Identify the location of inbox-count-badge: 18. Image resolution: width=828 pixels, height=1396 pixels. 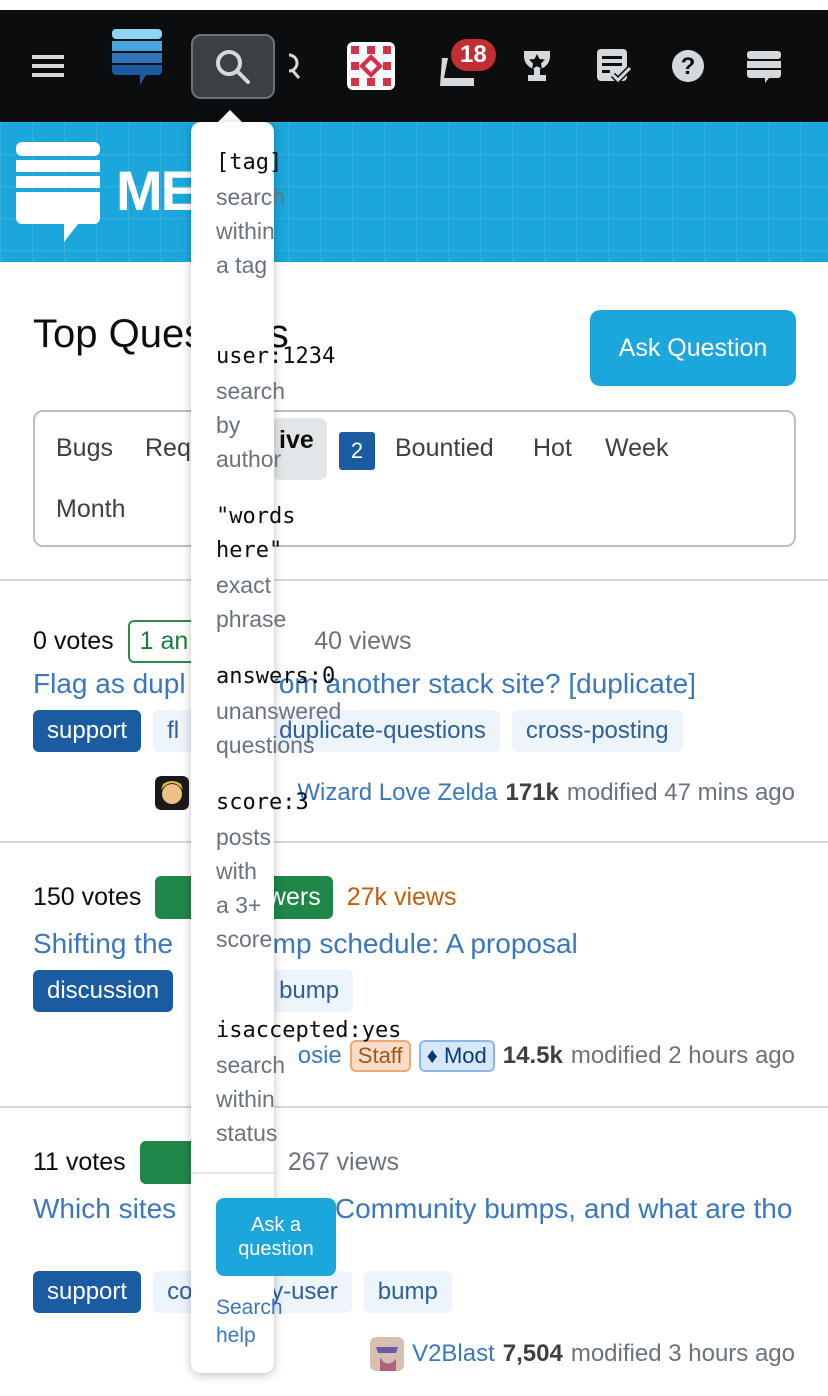
(473, 55).